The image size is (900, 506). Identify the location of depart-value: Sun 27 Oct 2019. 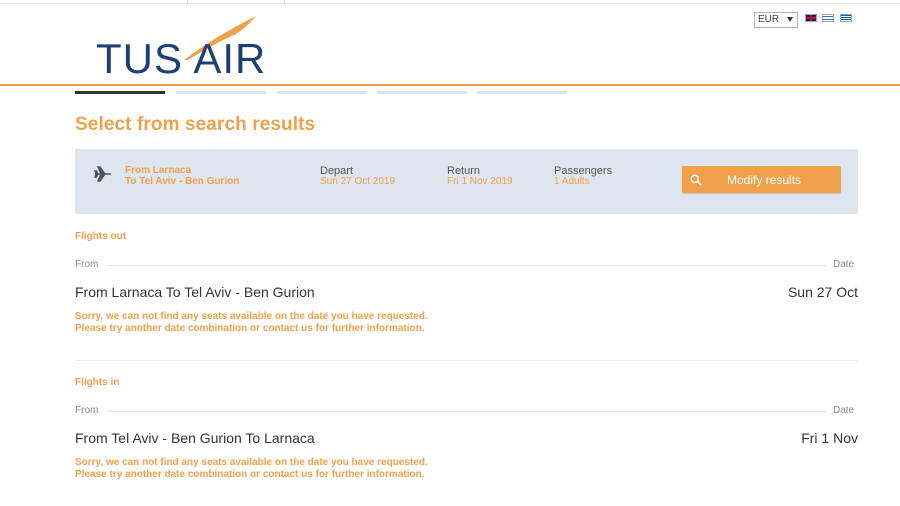
(358, 181).